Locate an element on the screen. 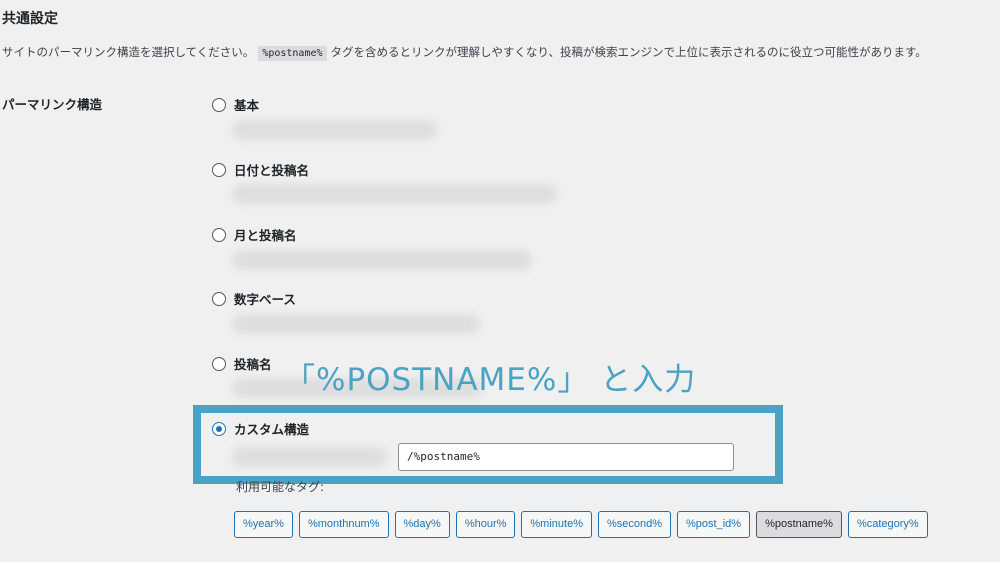 This screenshot has width=1000, height=562. radio-month-and-name is located at coordinates (219, 234).